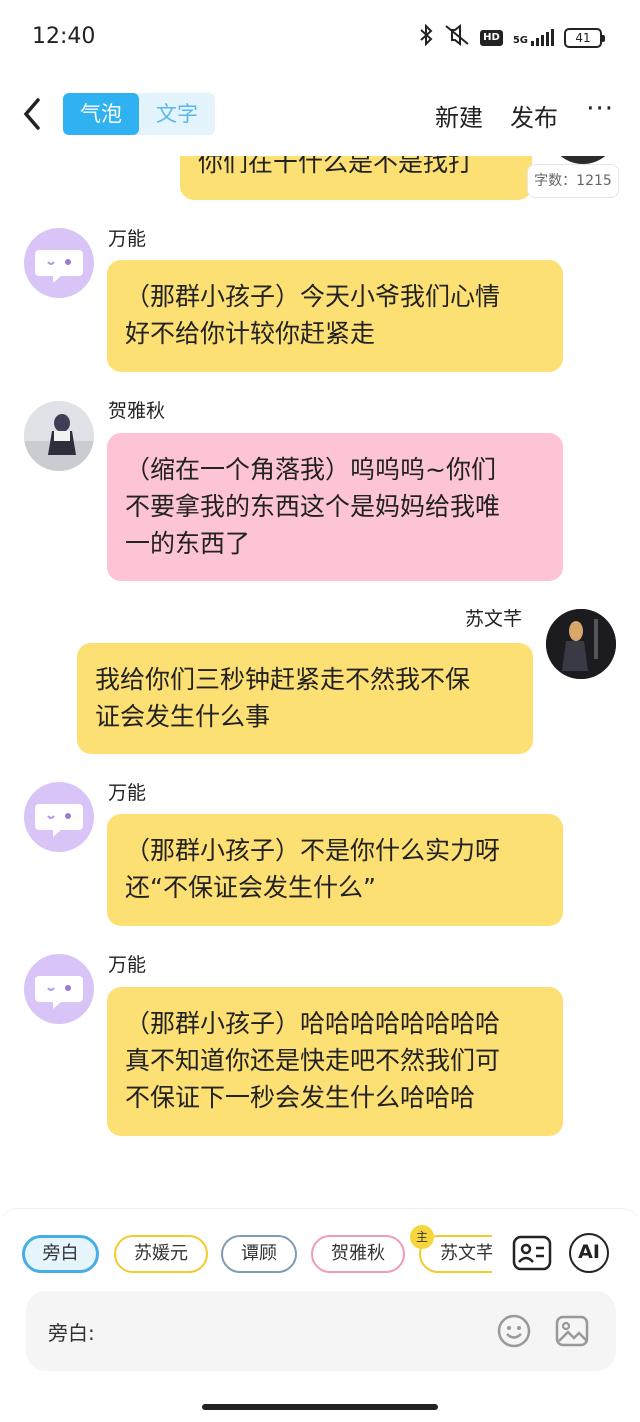 The width and height of the screenshot is (640, 1422). I want to click on character-chip: 贺雅秋, so click(358, 1254).